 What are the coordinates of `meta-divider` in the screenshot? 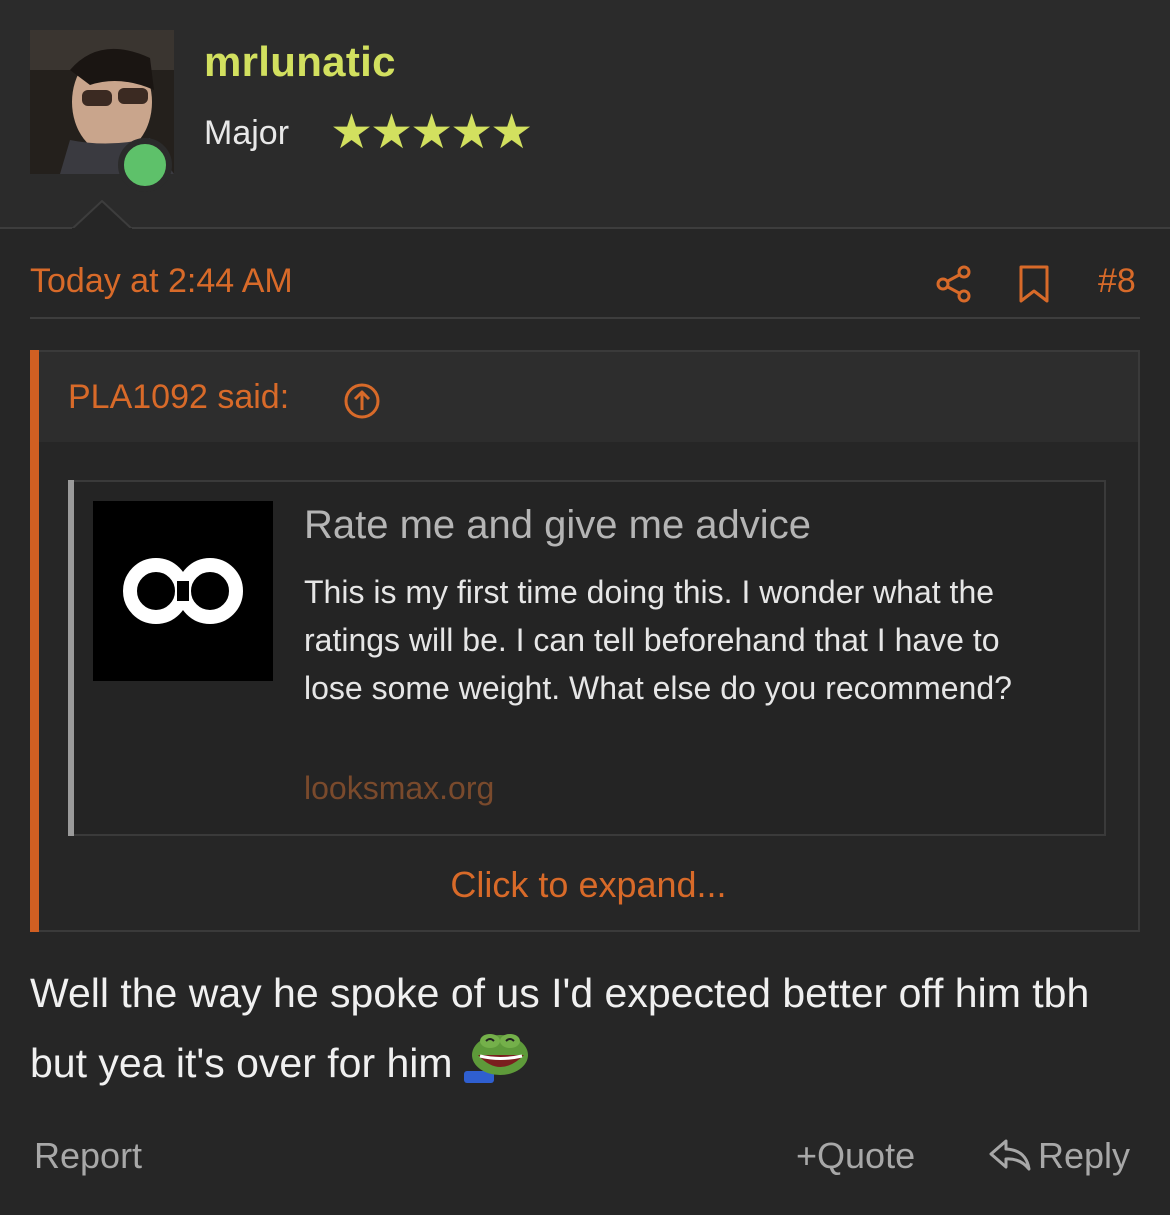 It's located at (585, 318).